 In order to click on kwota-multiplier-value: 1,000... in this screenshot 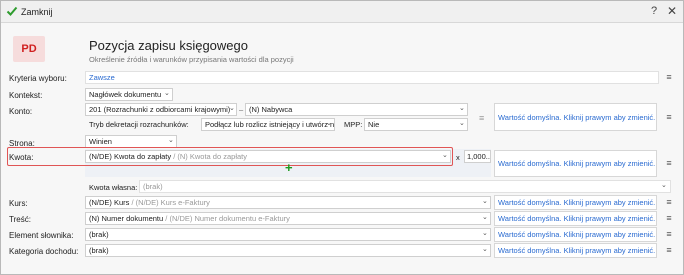, I will do `click(479, 156)`.